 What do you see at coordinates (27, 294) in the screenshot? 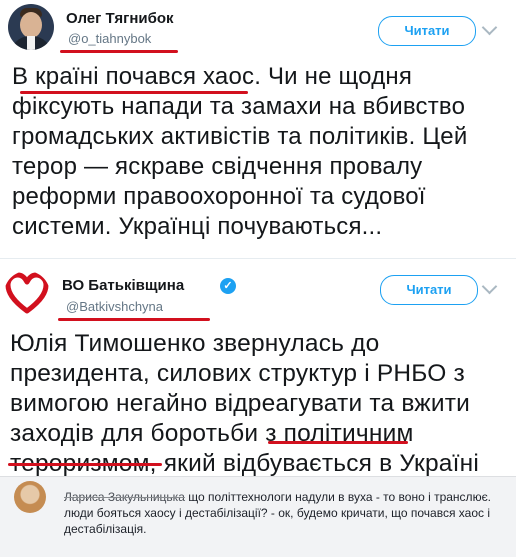
I see `heart-logo-icon` at bounding box center [27, 294].